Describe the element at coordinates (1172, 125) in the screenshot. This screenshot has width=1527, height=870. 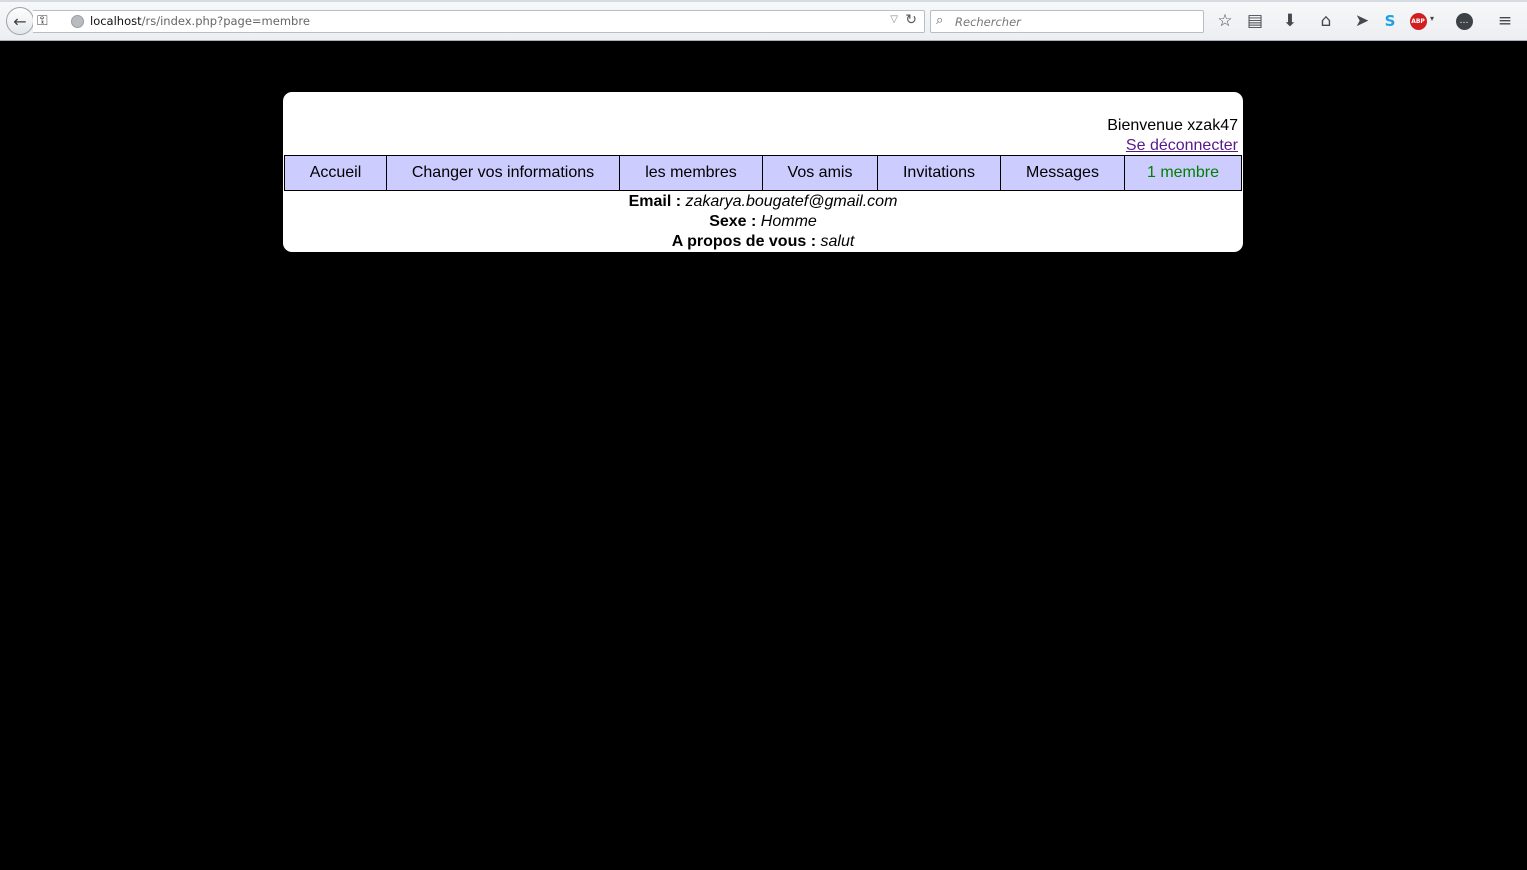
I see `welcome-text: Bienvenue xzak47` at that location.